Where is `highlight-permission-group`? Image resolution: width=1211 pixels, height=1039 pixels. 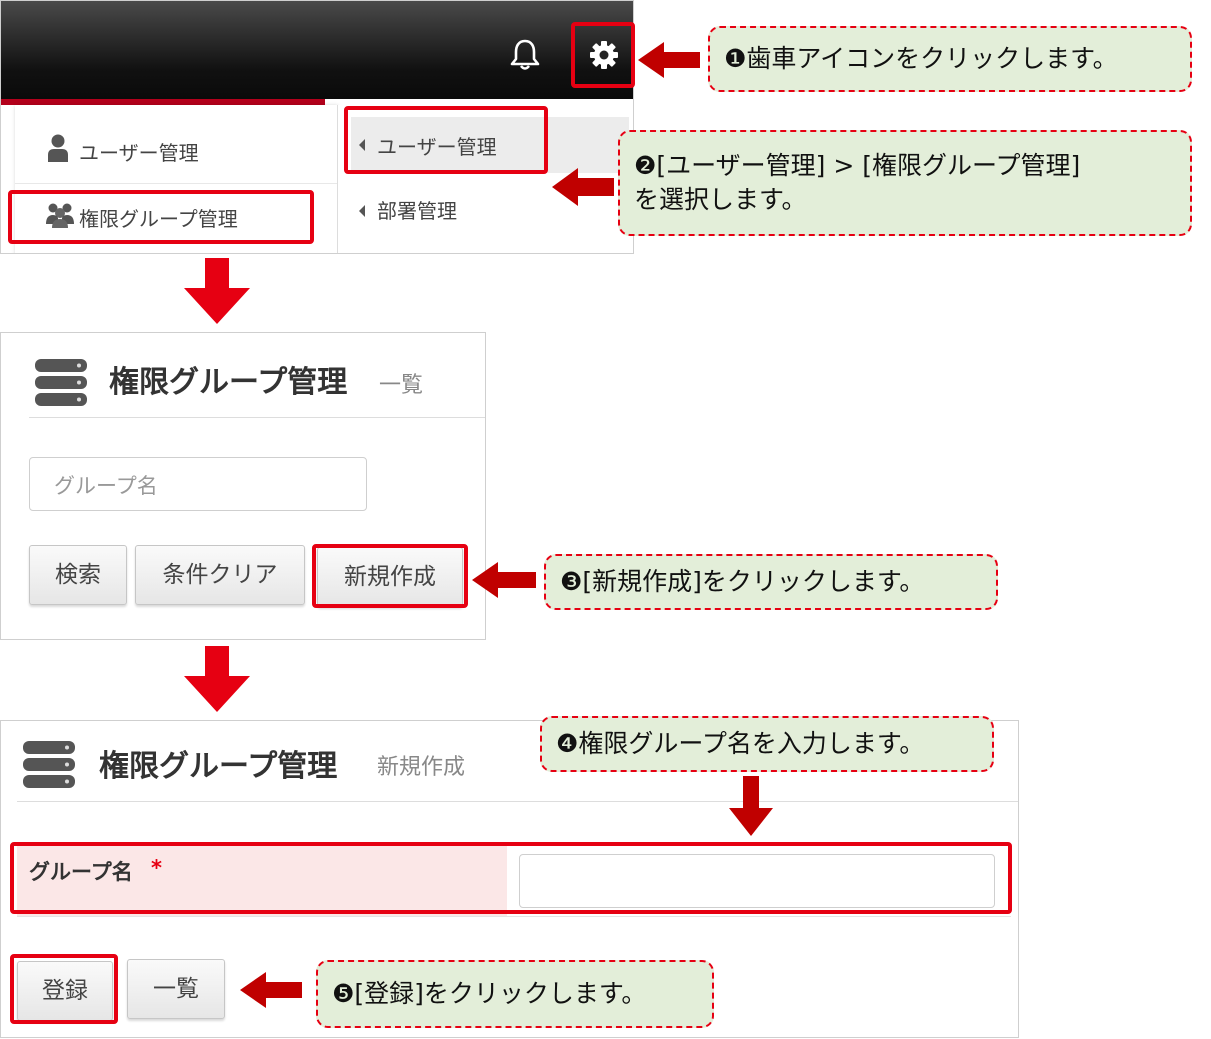 highlight-permission-group is located at coordinates (161, 217).